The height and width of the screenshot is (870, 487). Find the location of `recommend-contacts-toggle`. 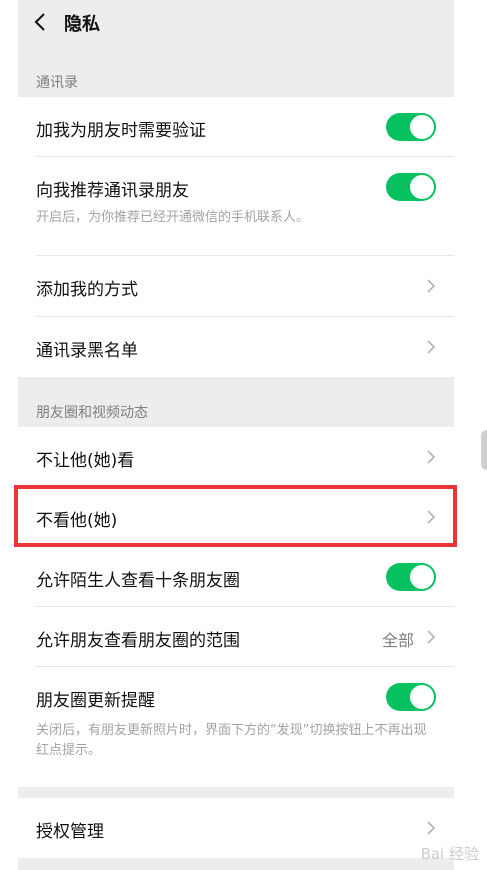

recommend-contacts-toggle is located at coordinates (411, 187).